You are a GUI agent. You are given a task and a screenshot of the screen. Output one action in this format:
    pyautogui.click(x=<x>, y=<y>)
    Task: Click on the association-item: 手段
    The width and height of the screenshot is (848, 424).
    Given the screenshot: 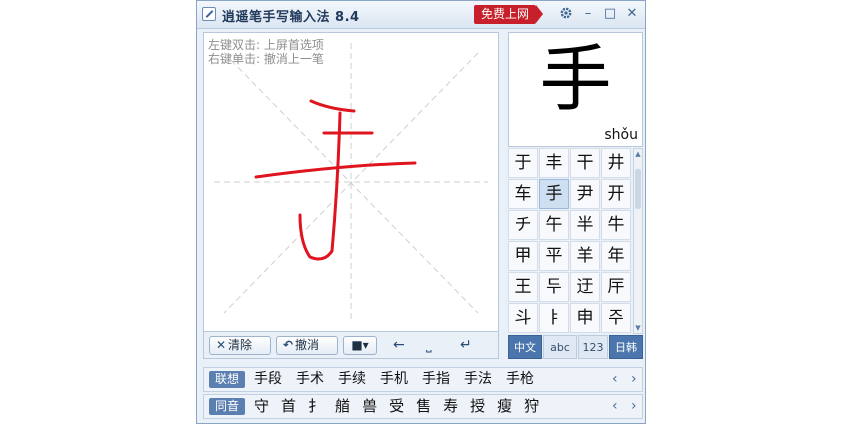 What is the action you would take?
    pyautogui.click(x=268, y=379)
    